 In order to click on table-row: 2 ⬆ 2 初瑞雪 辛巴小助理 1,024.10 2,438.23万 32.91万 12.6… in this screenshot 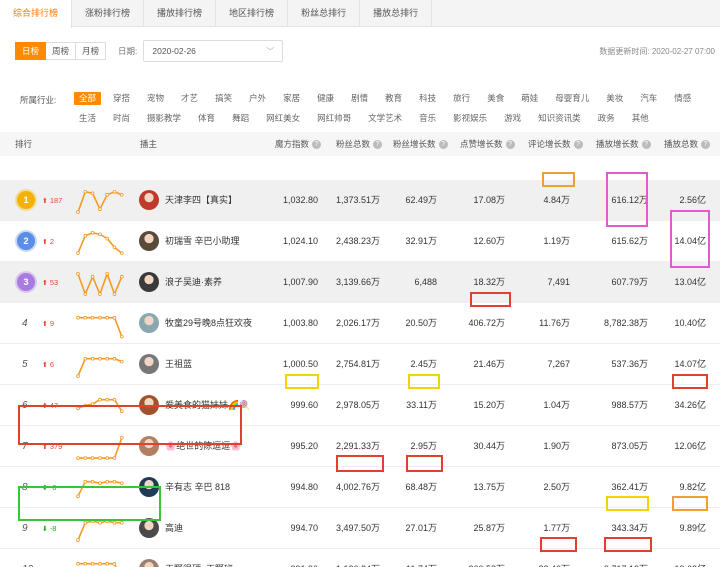, I will do `click(360, 241)`.